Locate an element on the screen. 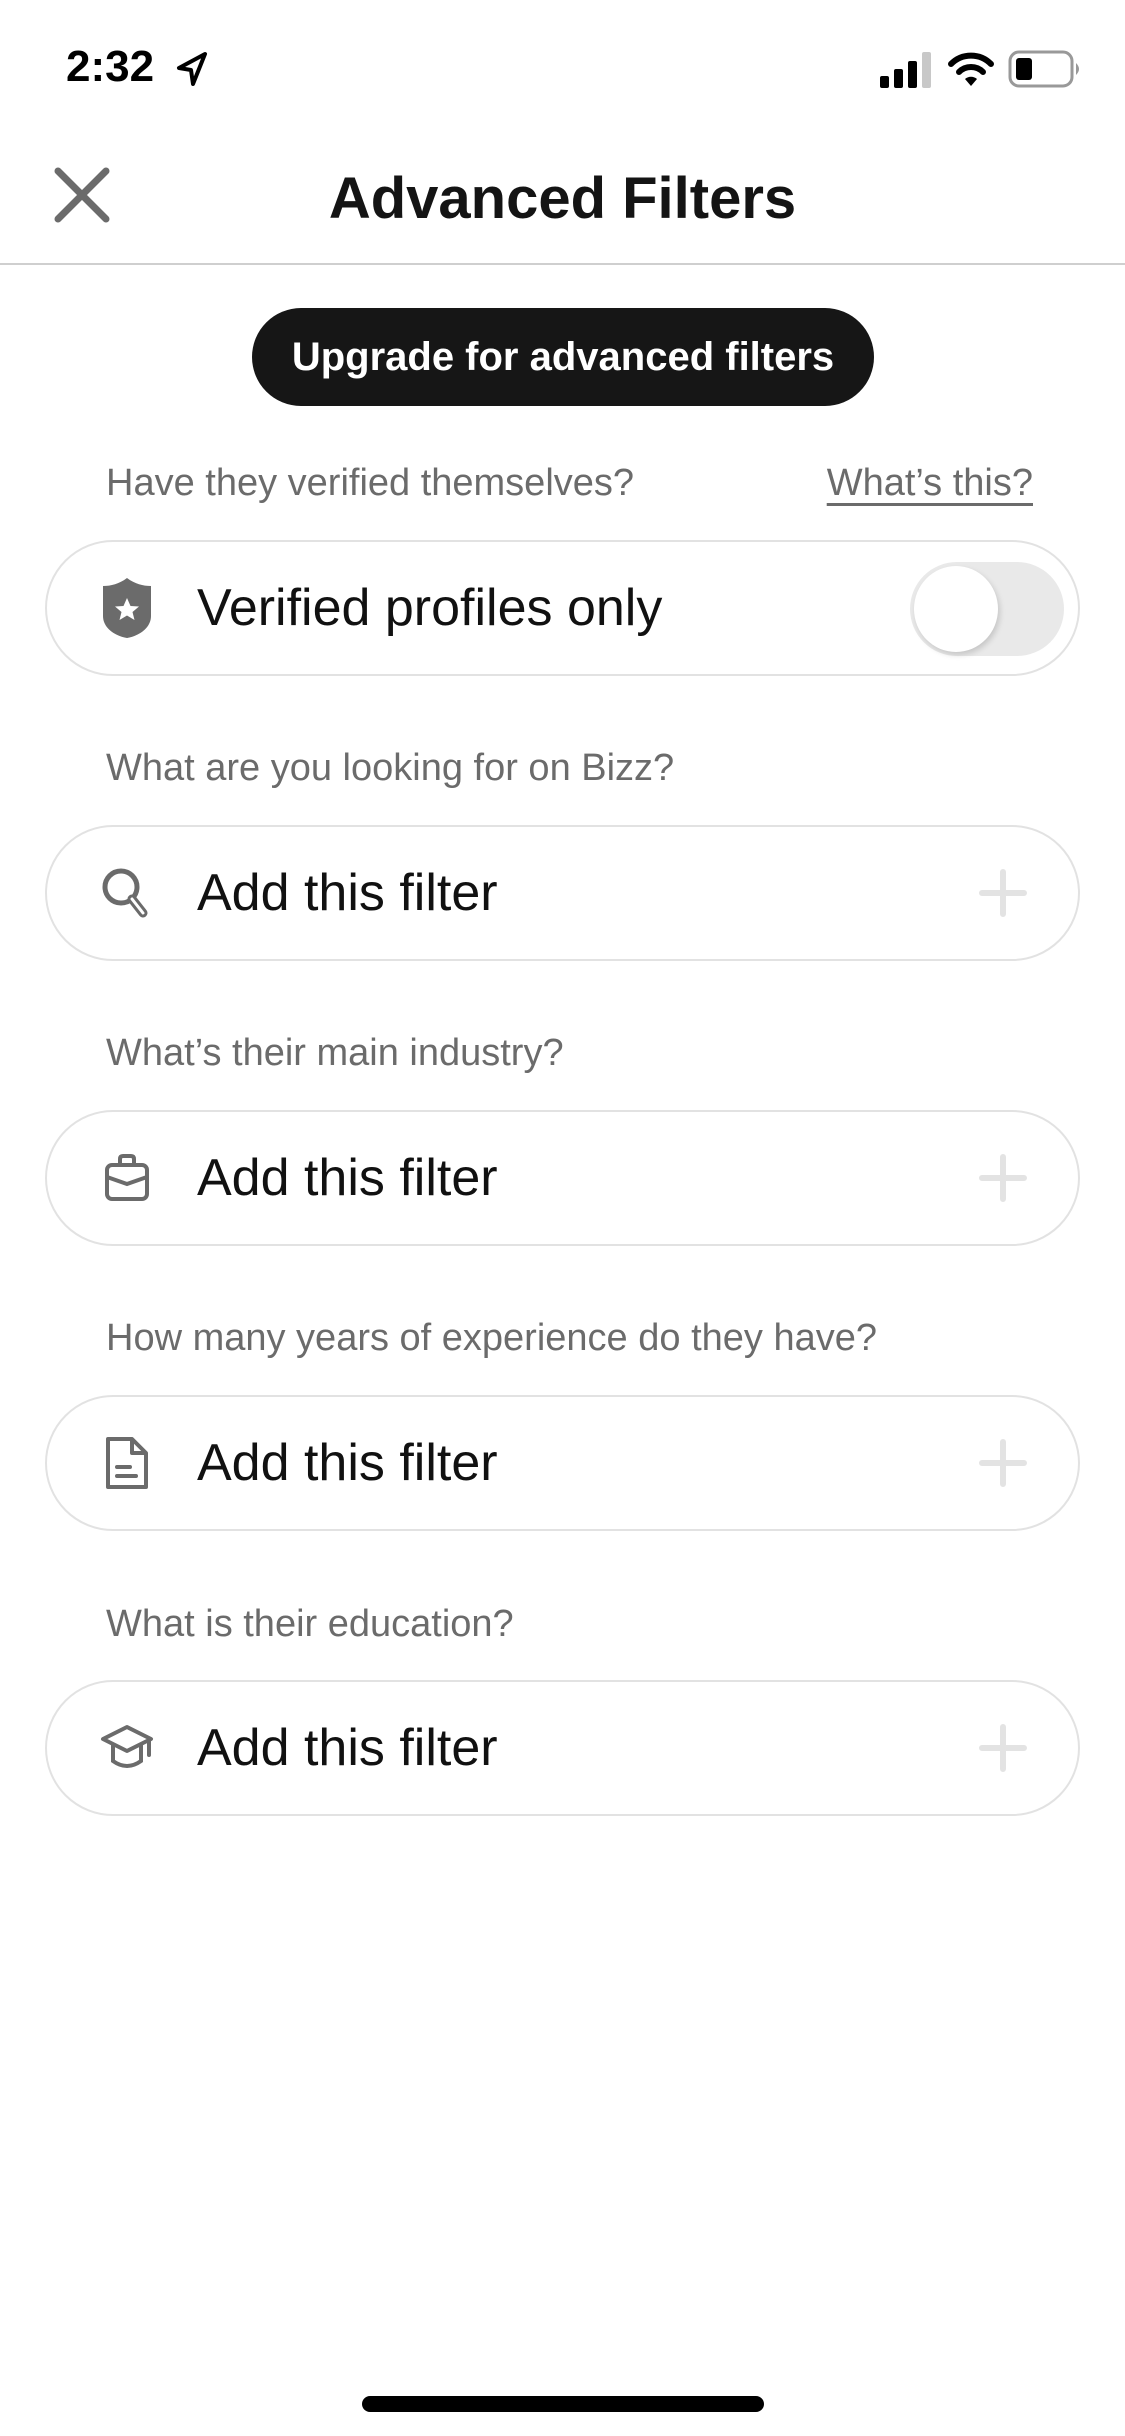 This screenshot has width=1125, height=2436. add-filter-looking-for: Add this filter is located at coordinates (562, 893).